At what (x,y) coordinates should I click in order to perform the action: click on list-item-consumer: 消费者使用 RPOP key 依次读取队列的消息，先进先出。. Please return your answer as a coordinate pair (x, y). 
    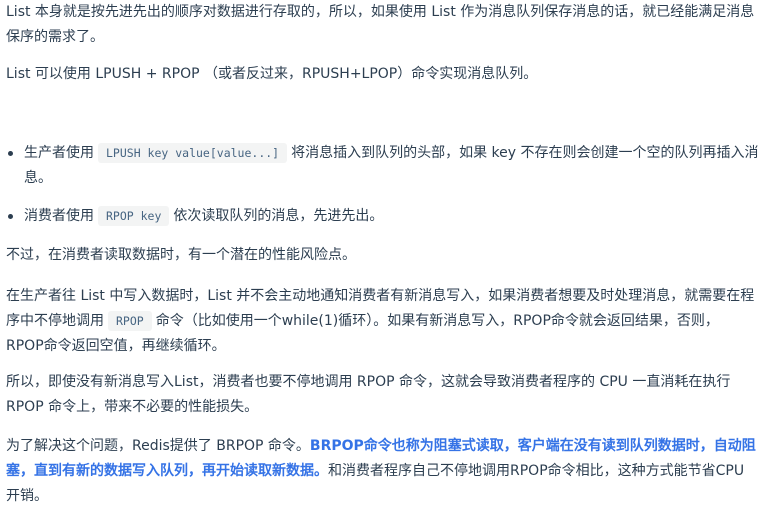
    Looking at the image, I should click on (385, 216).